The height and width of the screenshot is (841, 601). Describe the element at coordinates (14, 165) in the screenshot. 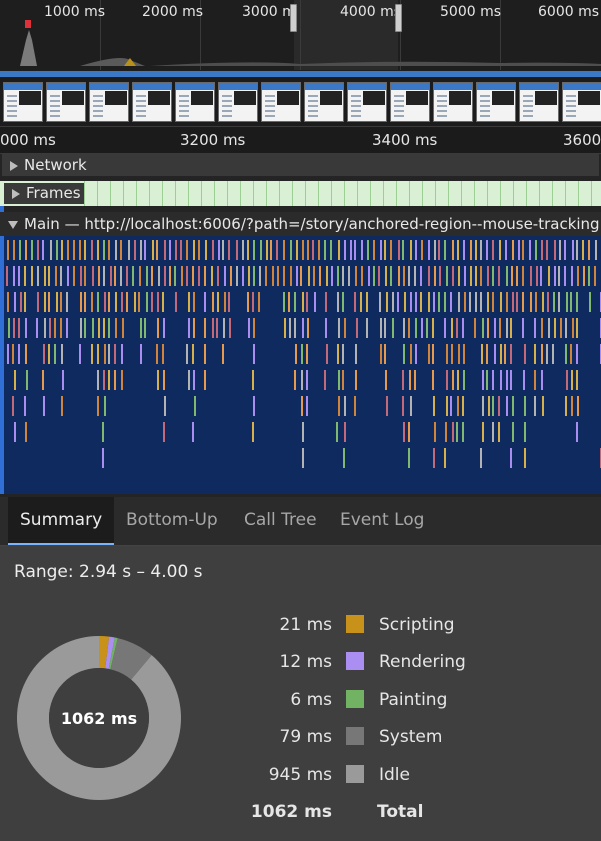

I see `expand-arrow-icon` at that location.